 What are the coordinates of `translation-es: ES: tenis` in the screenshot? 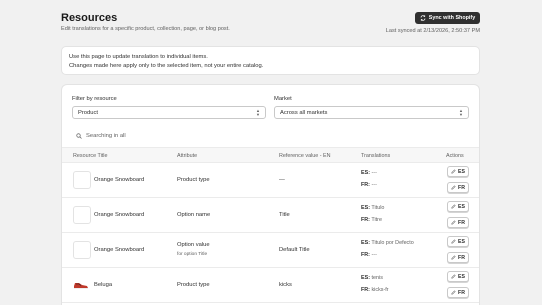 It's located at (372, 278).